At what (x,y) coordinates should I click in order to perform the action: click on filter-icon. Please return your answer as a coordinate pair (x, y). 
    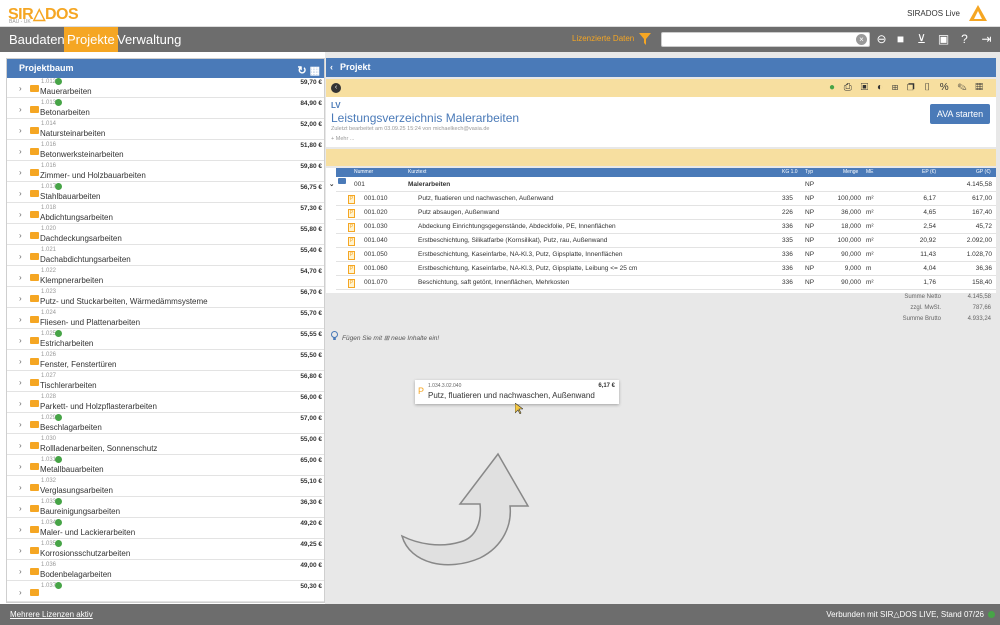
    Looking at the image, I should click on (645, 39).